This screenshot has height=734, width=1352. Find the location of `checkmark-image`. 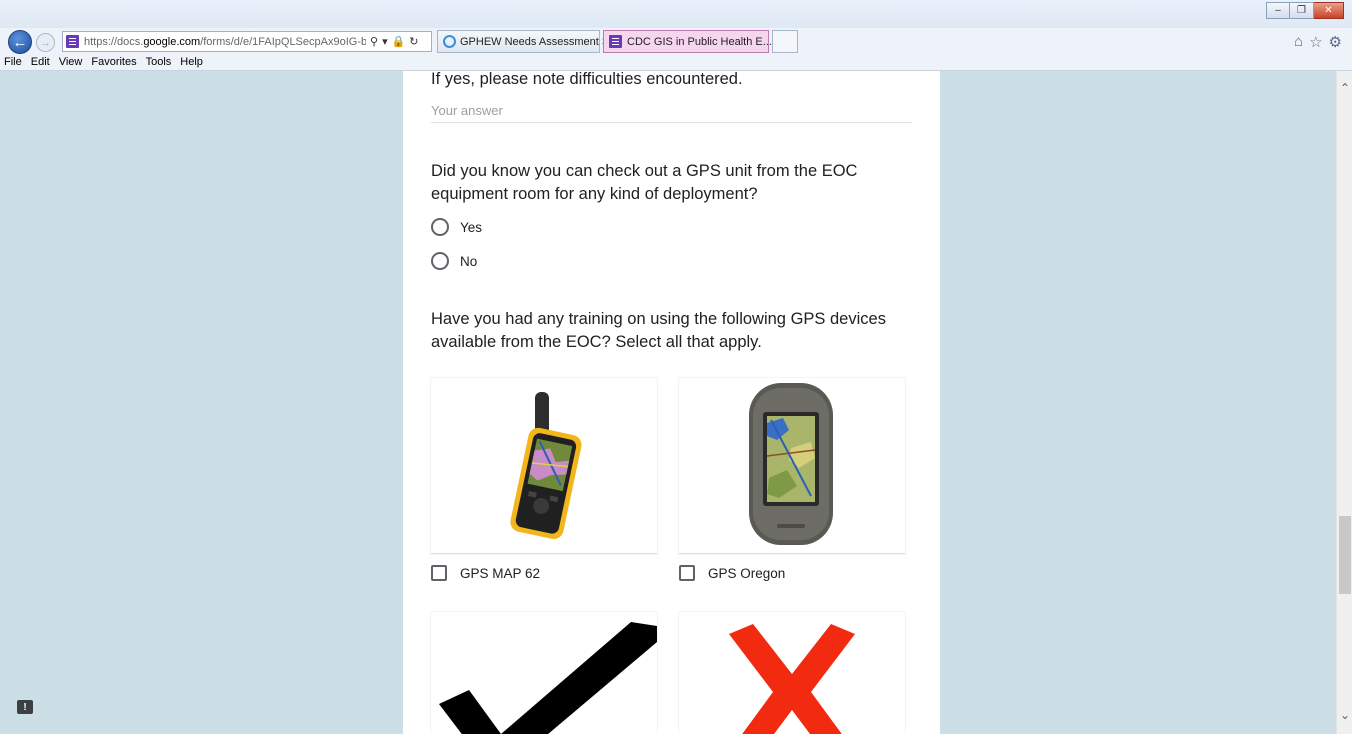

checkmark-image is located at coordinates (544, 673).